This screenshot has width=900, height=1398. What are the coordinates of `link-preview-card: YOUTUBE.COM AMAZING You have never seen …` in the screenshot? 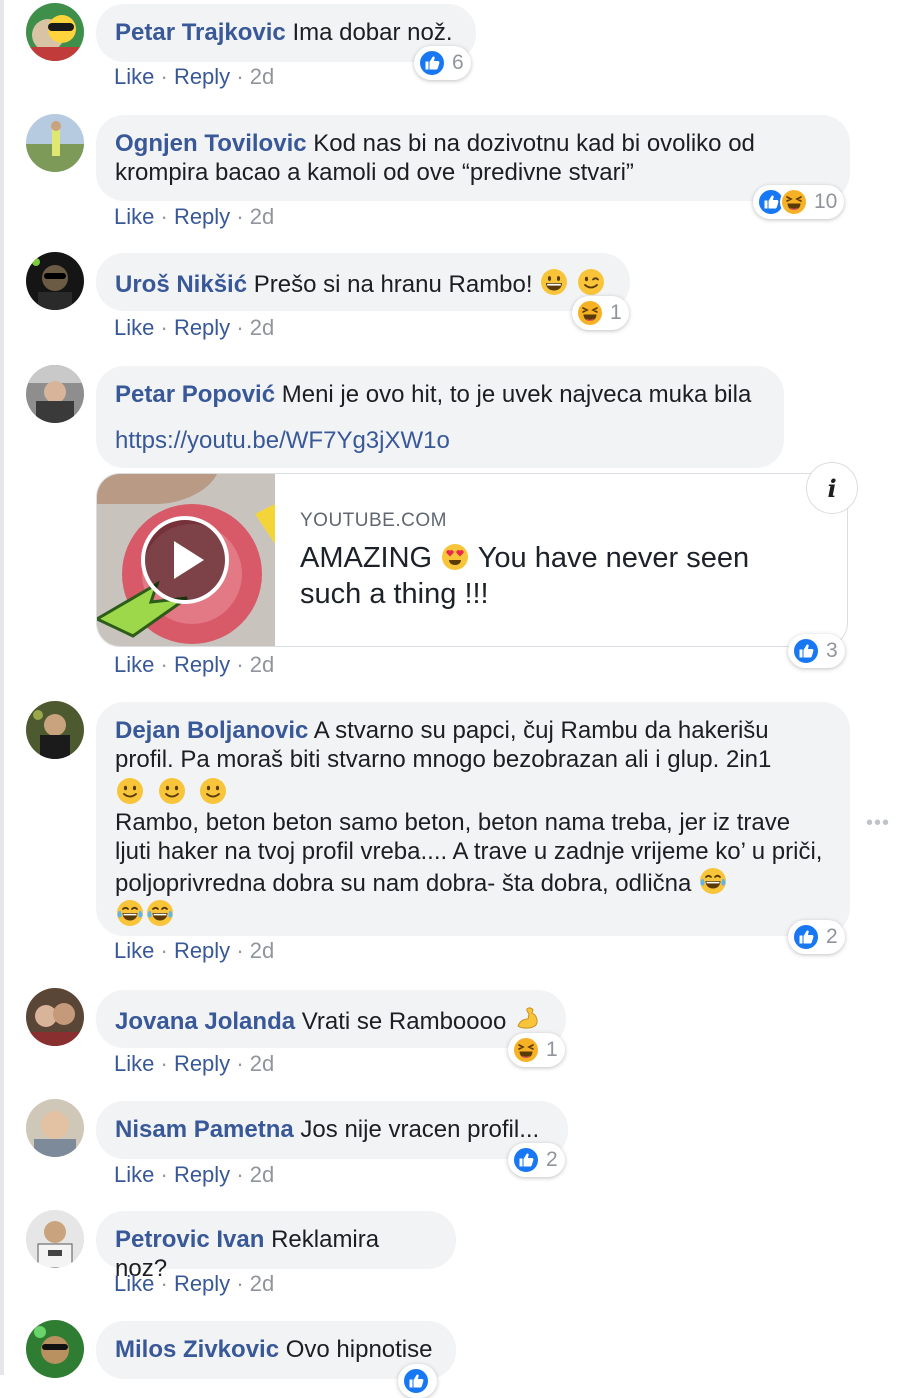 It's located at (472, 560).